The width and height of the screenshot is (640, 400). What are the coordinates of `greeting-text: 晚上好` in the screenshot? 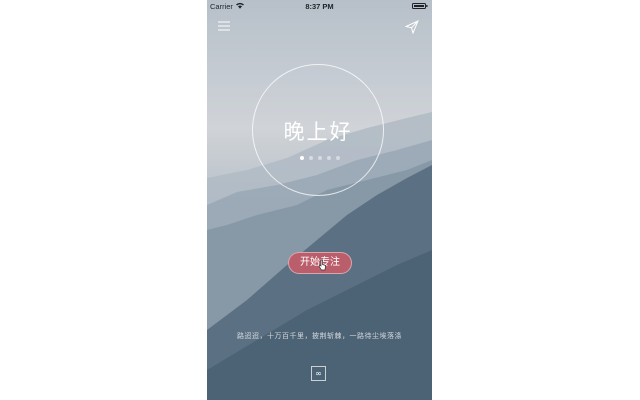 It's located at (318, 132).